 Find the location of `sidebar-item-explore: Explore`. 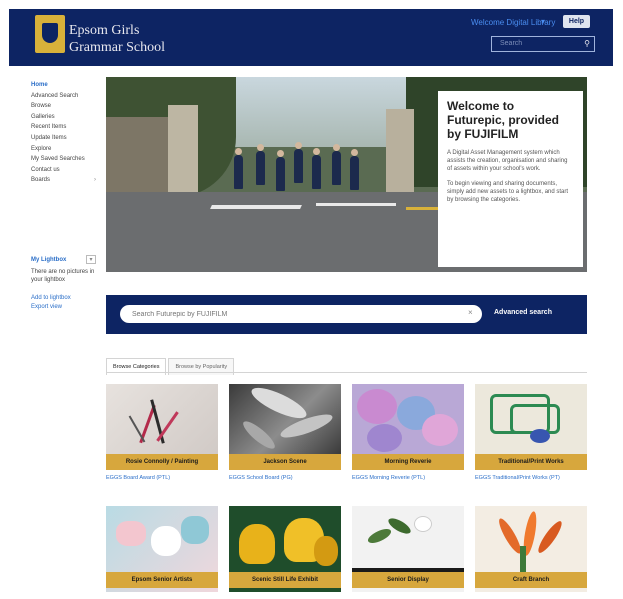

sidebar-item-explore: Explore is located at coordinates (63, 149).